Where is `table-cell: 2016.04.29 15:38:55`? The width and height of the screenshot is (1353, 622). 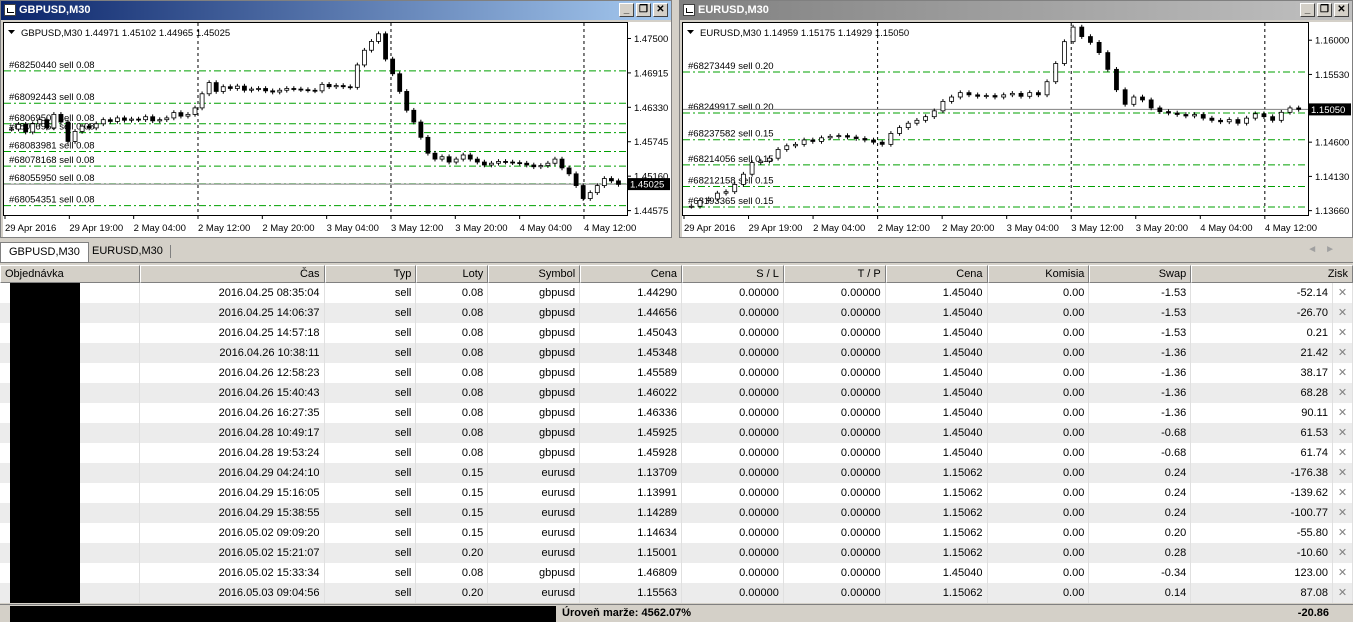
table-cell: 2016.04.29 15:38:55 is located at coordinates (232, 513).